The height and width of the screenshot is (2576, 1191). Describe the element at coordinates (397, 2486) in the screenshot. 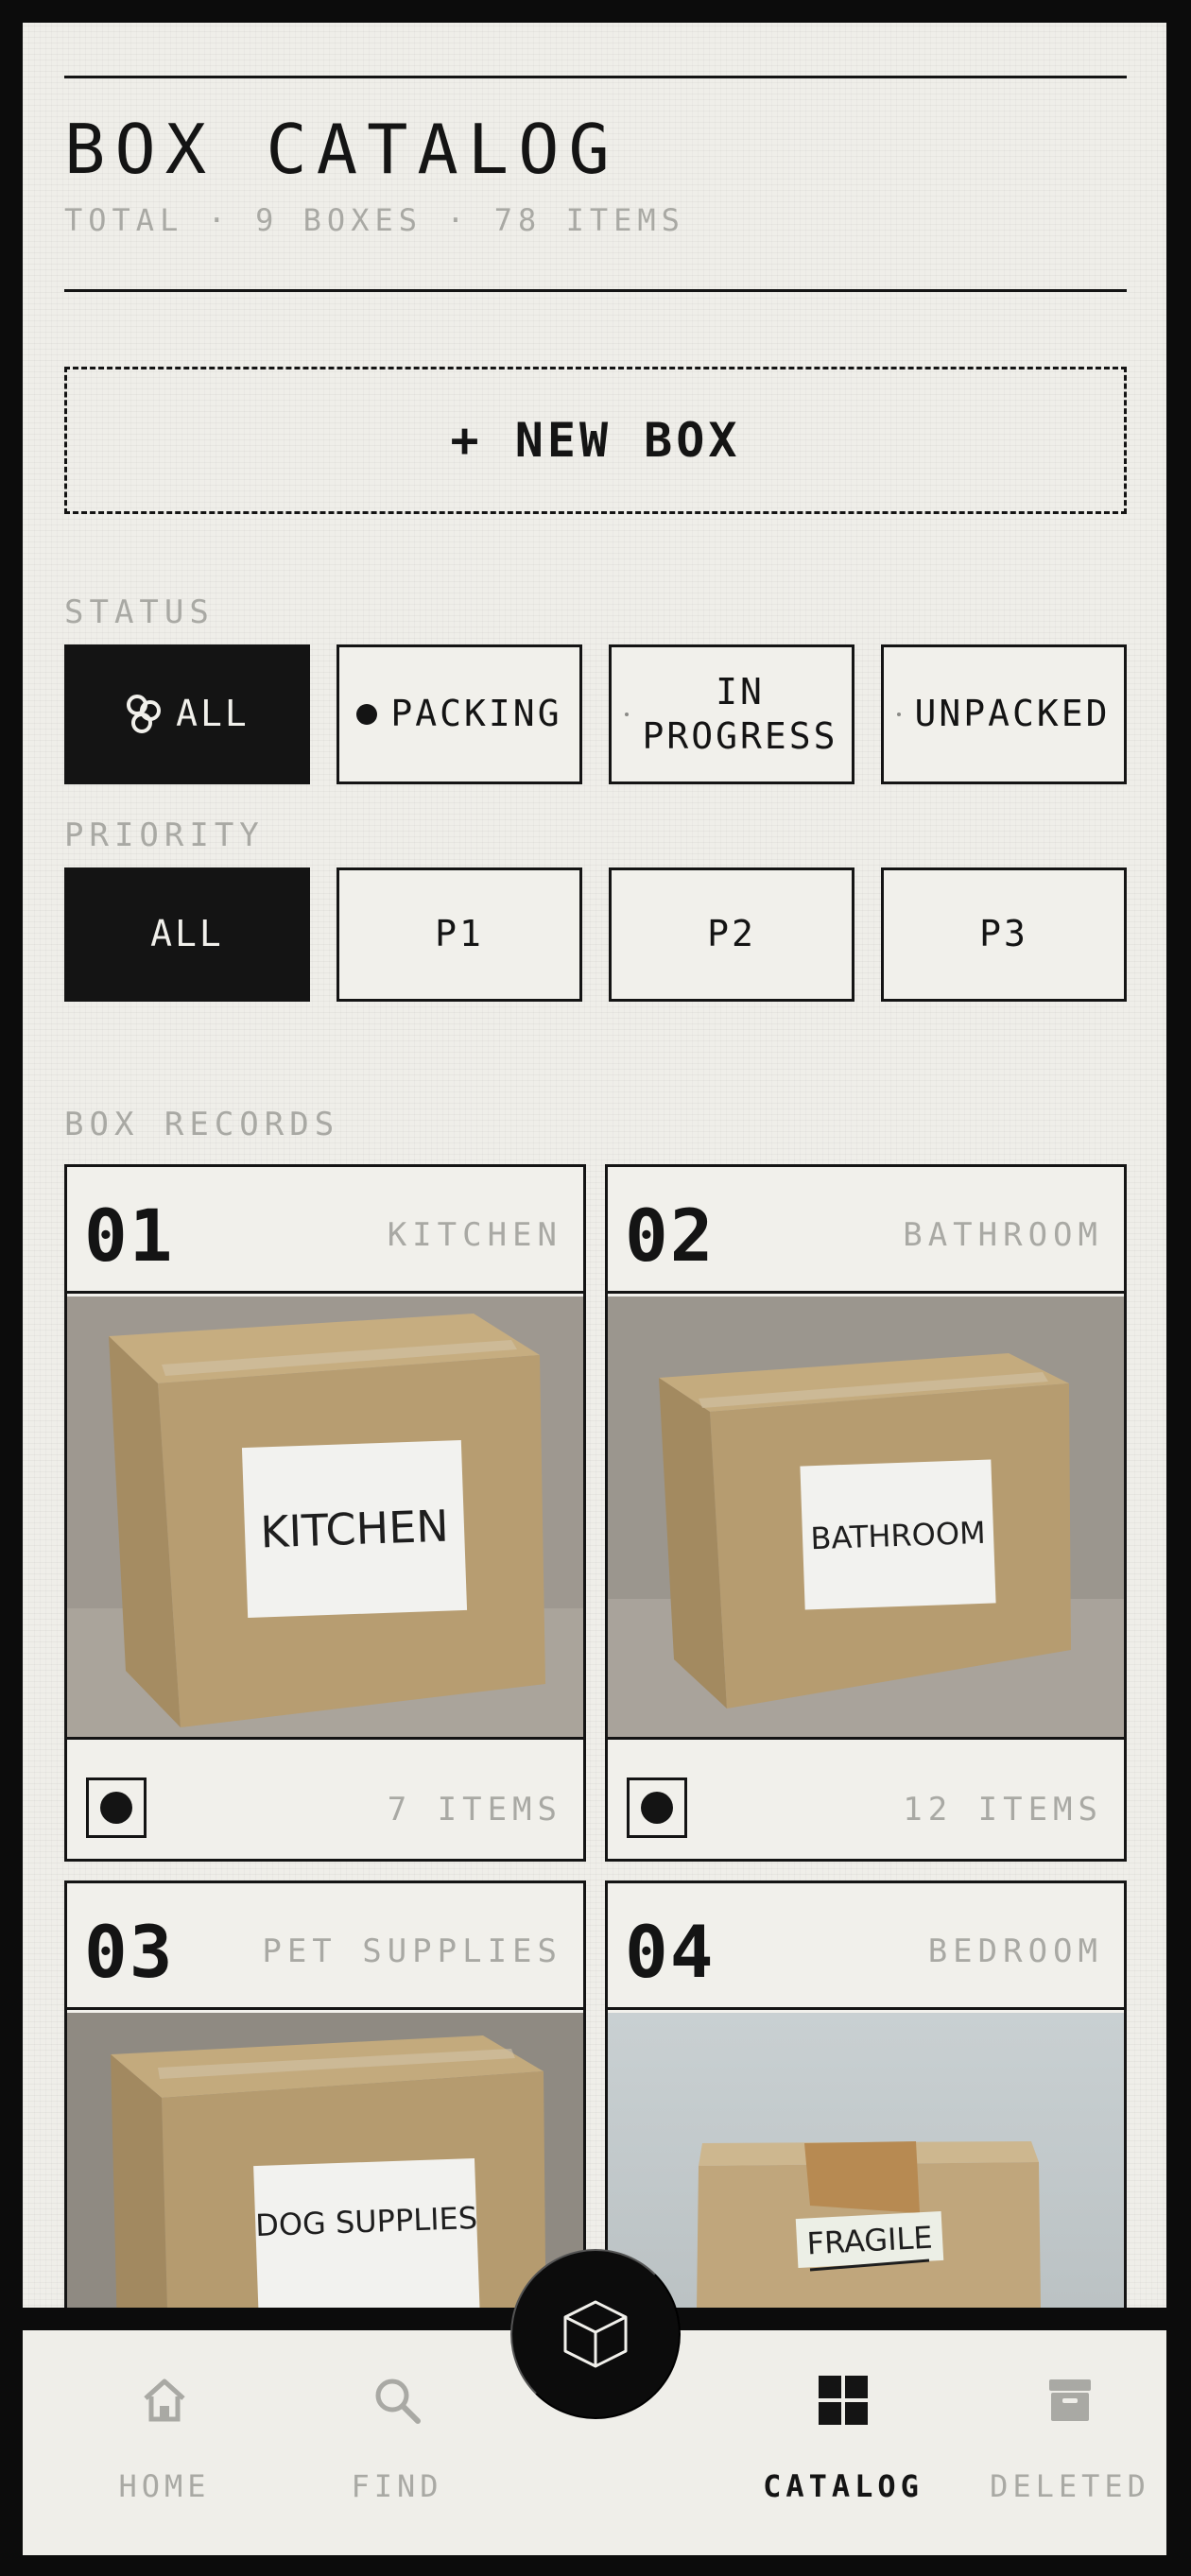

I see `nav-label-find: FIND` at that location.